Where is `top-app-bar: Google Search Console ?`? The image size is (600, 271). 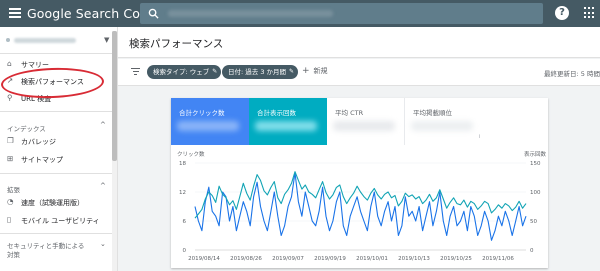 top-app-bar: Google Search Console ? is located at coordinates (300, 13).